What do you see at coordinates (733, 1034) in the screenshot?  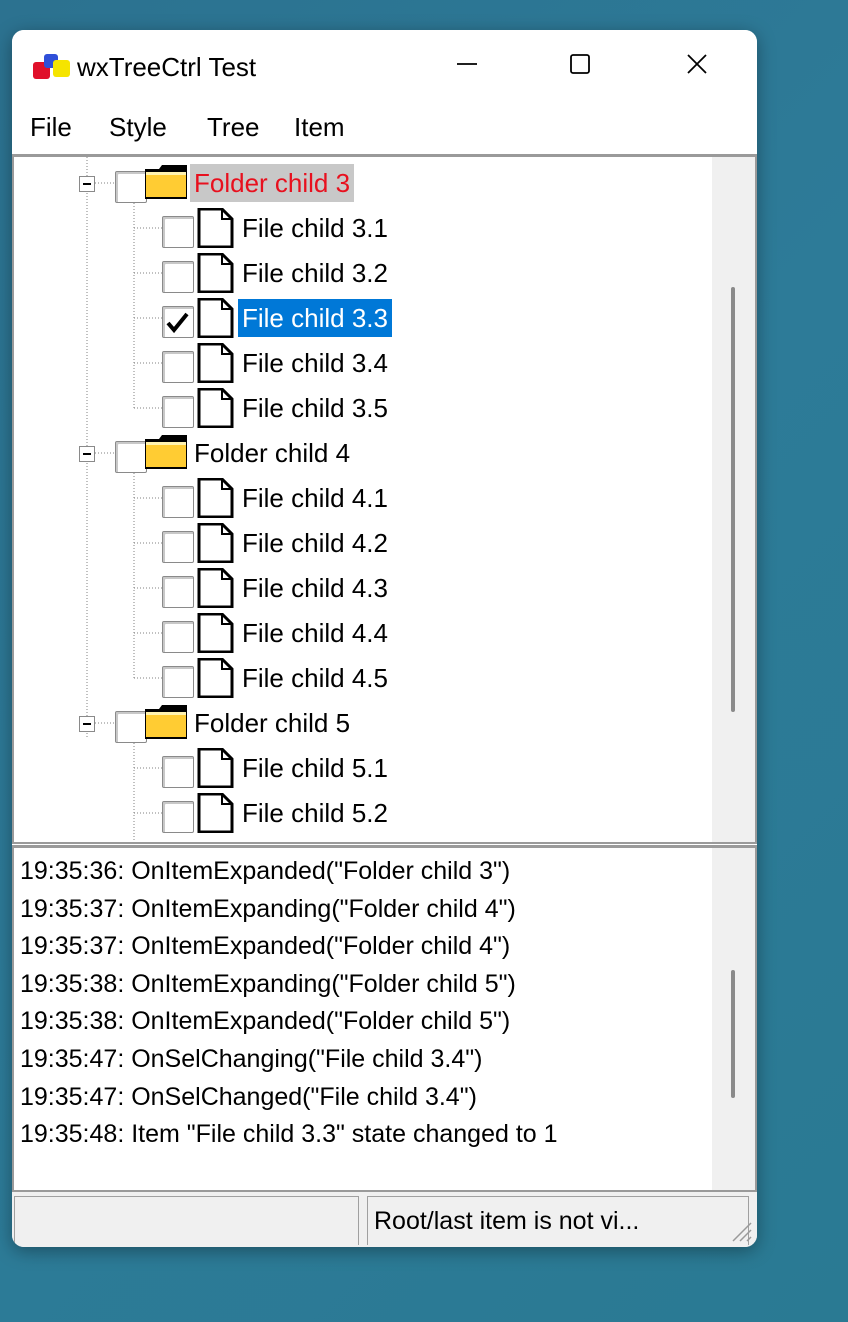 I see `log-scrollbar-thumb` at bounding box center [733, 1034].